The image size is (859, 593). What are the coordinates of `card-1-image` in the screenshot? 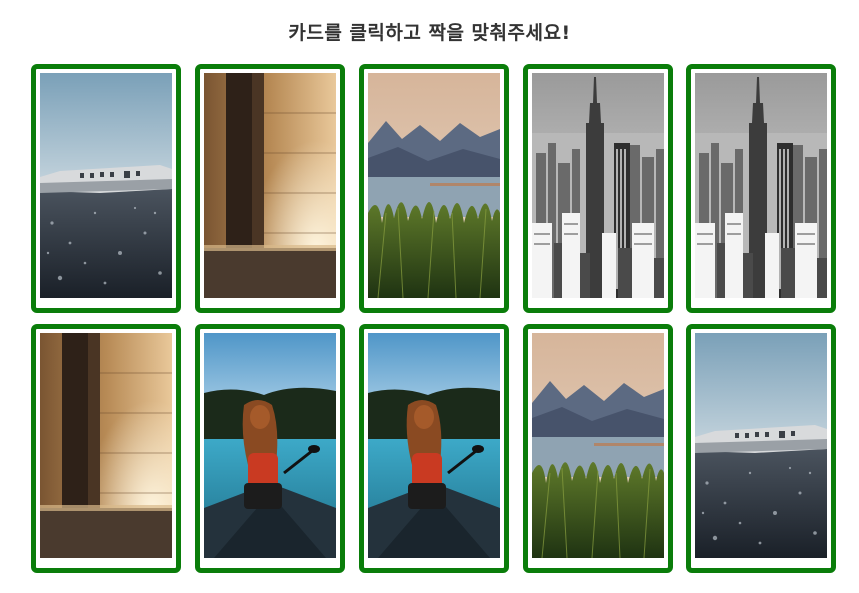 It's located at (106, 185).